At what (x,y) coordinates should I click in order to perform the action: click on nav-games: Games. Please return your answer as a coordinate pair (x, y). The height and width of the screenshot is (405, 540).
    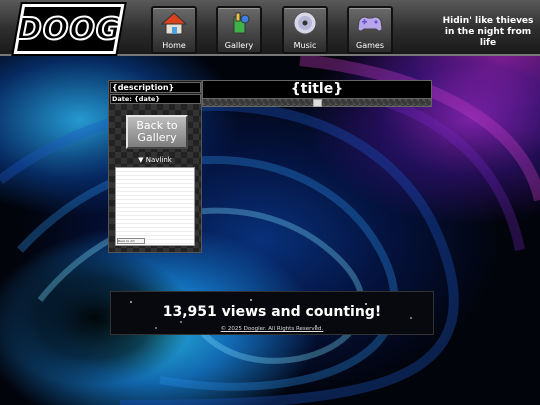
    Looking at the image, I should click on (370, 30).